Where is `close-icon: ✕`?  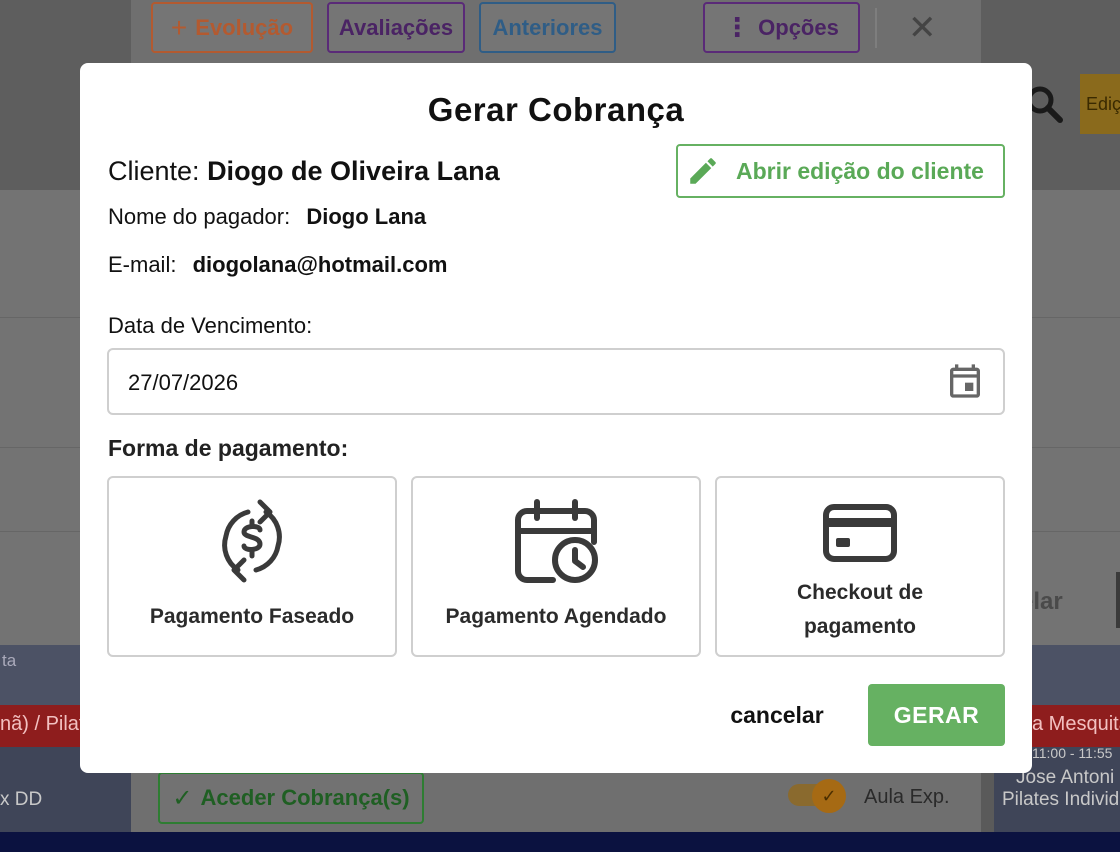 close-icon: ✕ is located at coordinates (922, 28).